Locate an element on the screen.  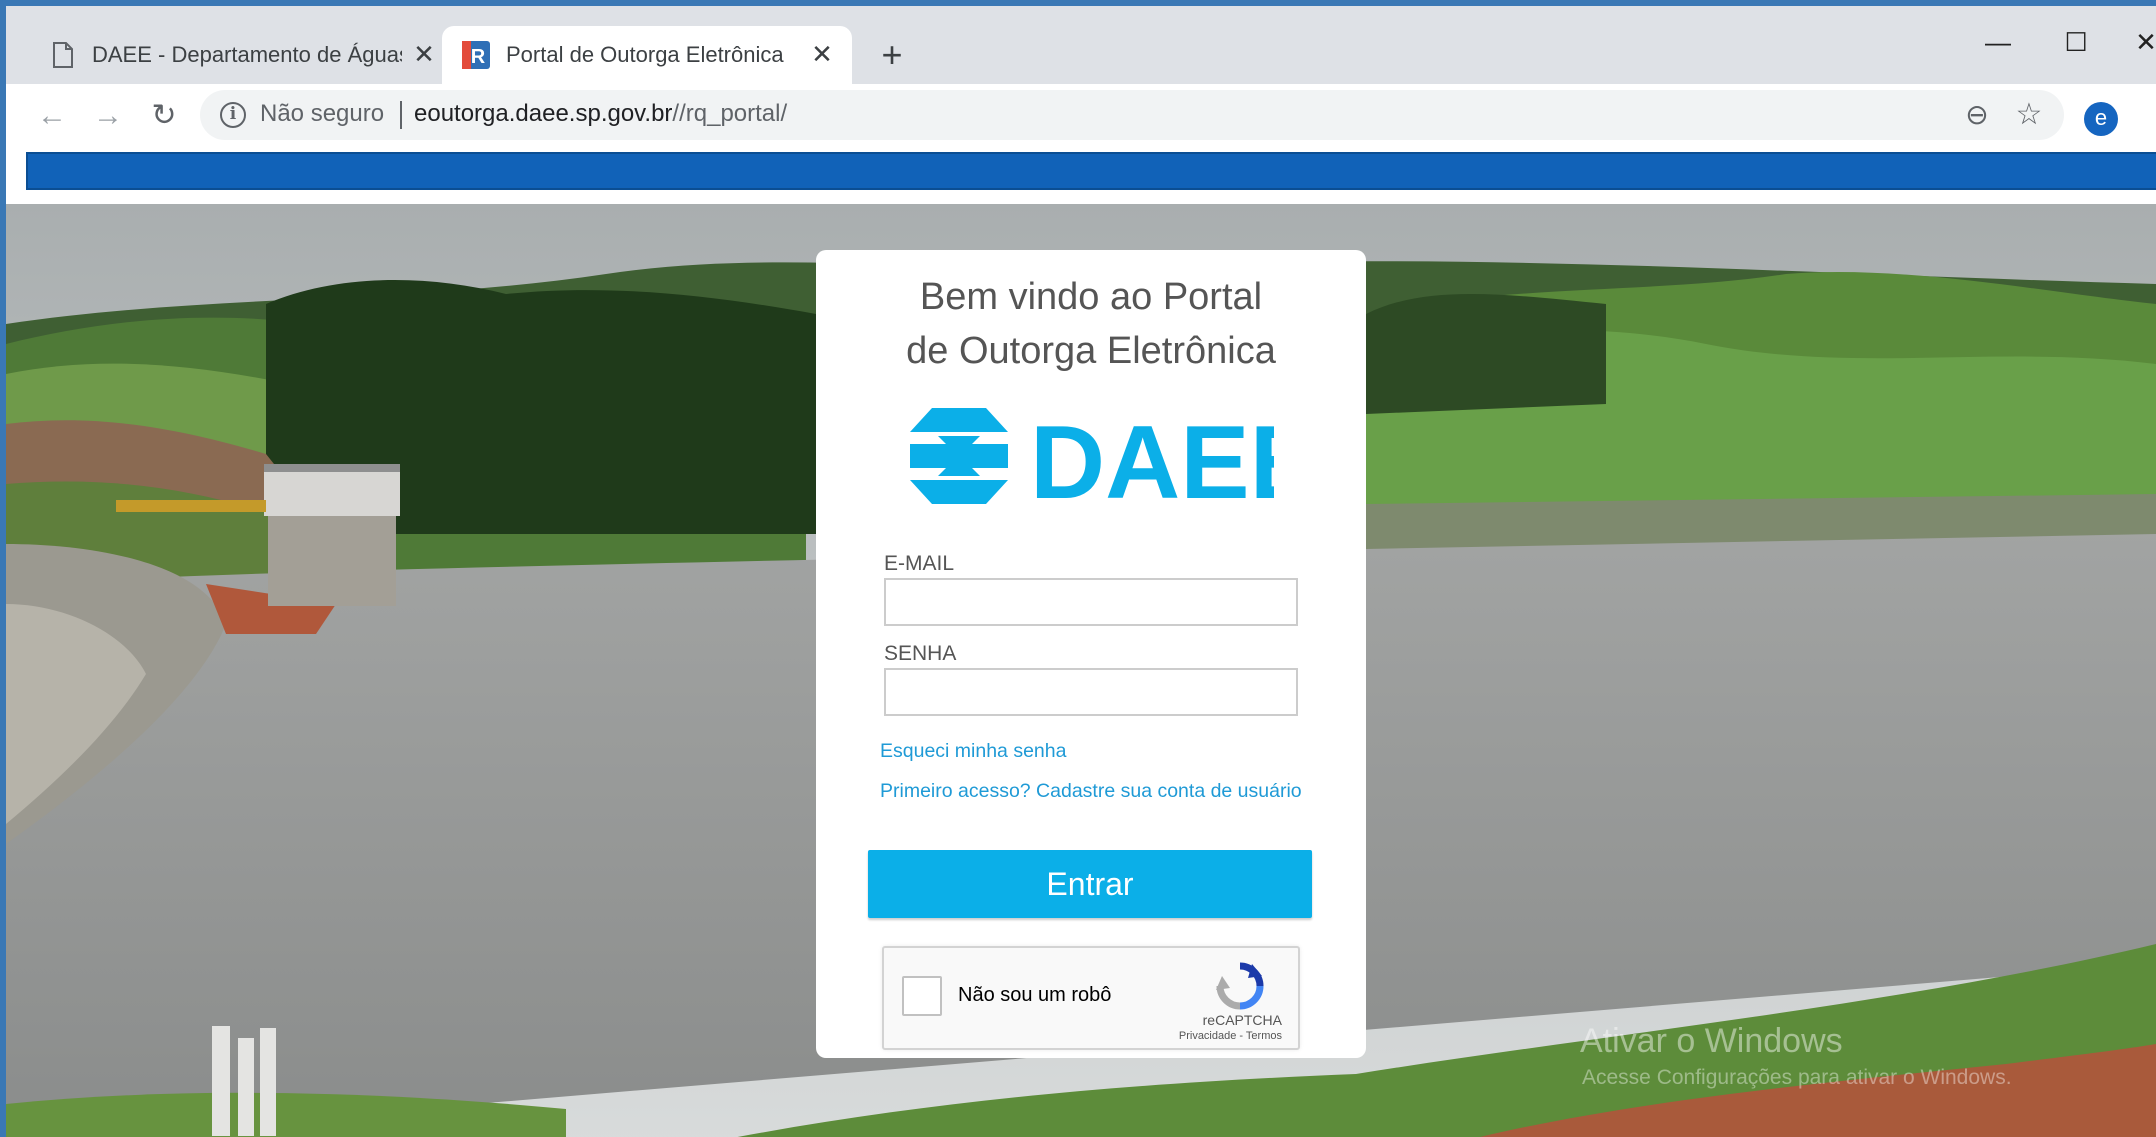
forward-arrow-icon: → is located at coordinates (108, 116).